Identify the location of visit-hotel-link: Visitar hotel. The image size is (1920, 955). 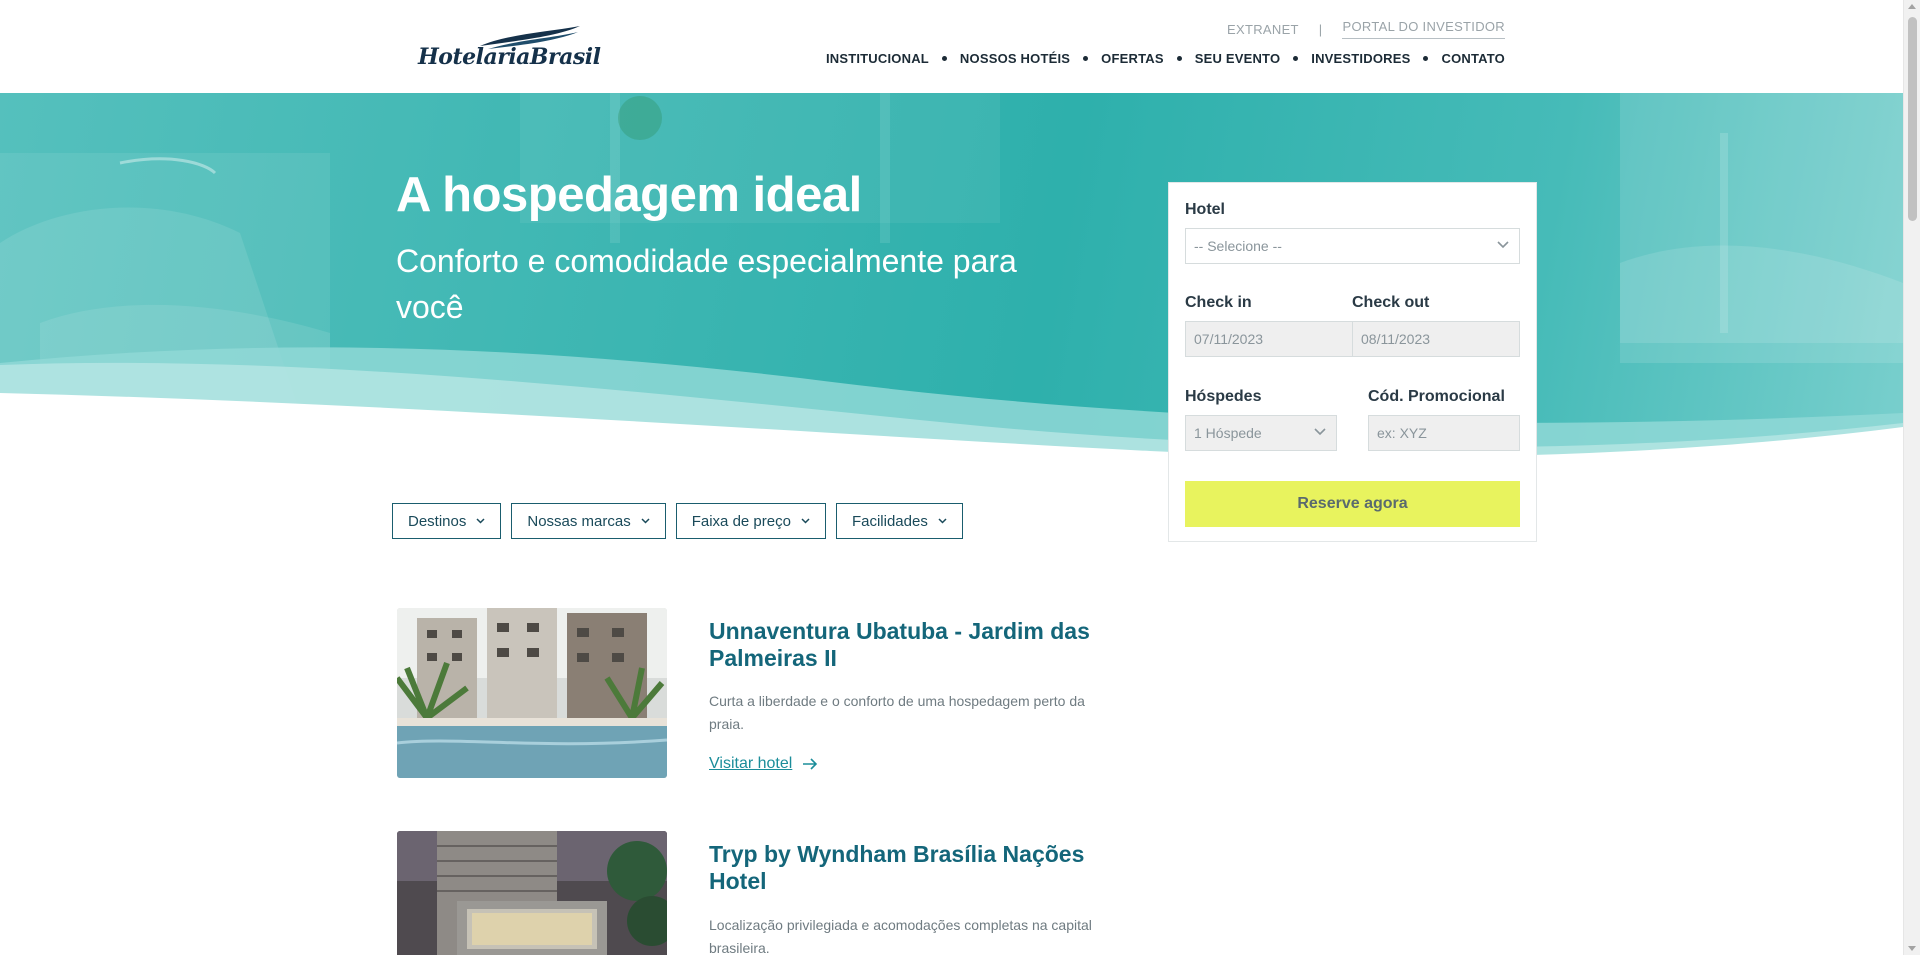
(763, 764).